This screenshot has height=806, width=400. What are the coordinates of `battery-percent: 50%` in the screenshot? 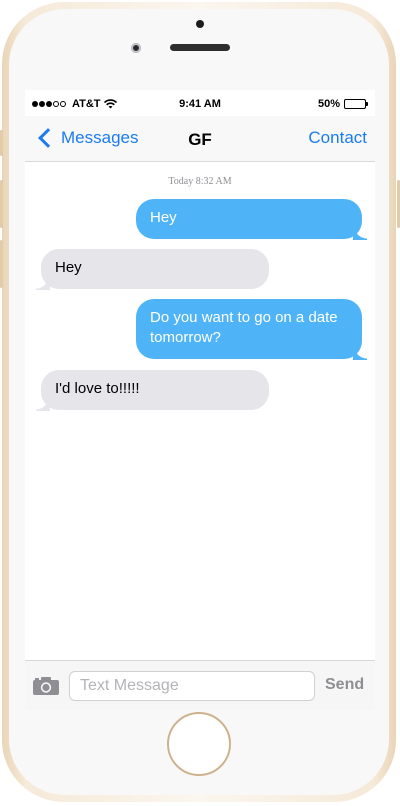 It's located at (328, 104).